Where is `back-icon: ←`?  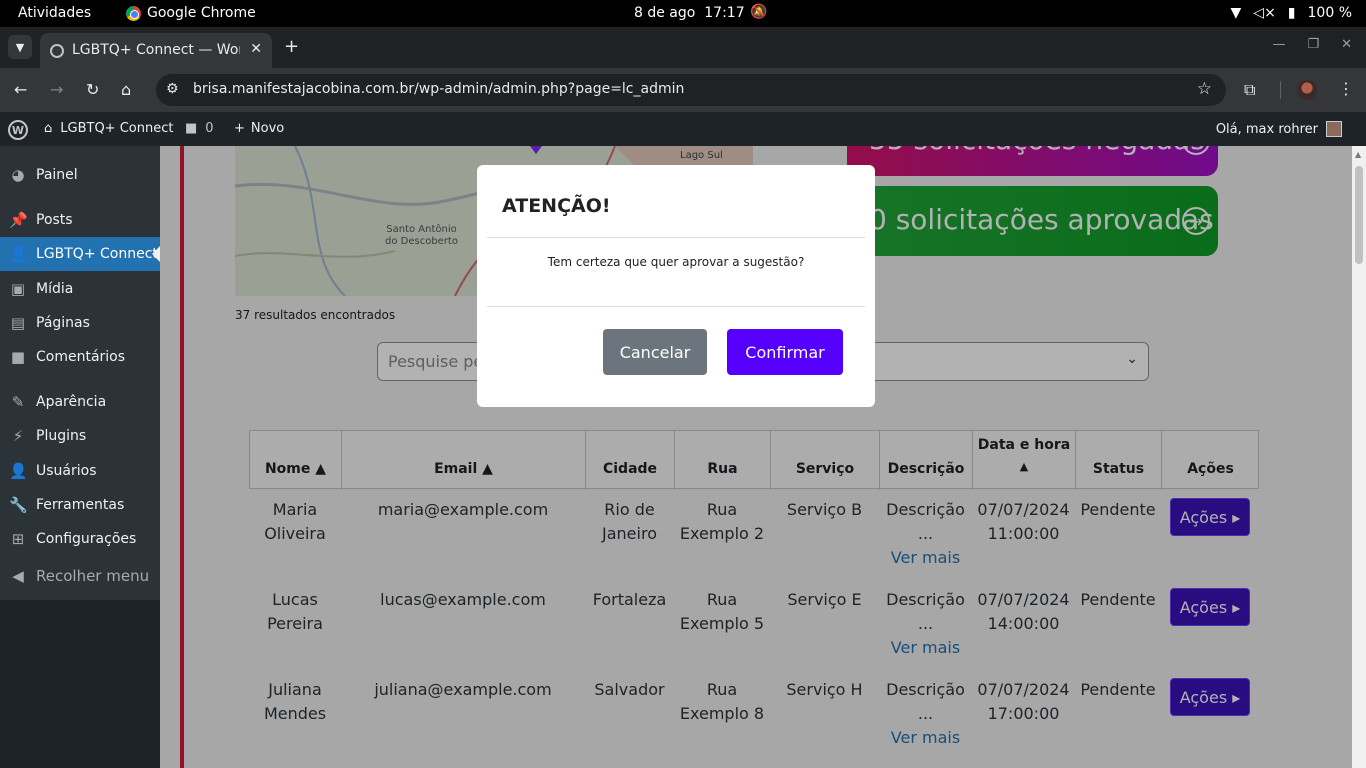
back-icon: ← is located at coordinates (20, 89).